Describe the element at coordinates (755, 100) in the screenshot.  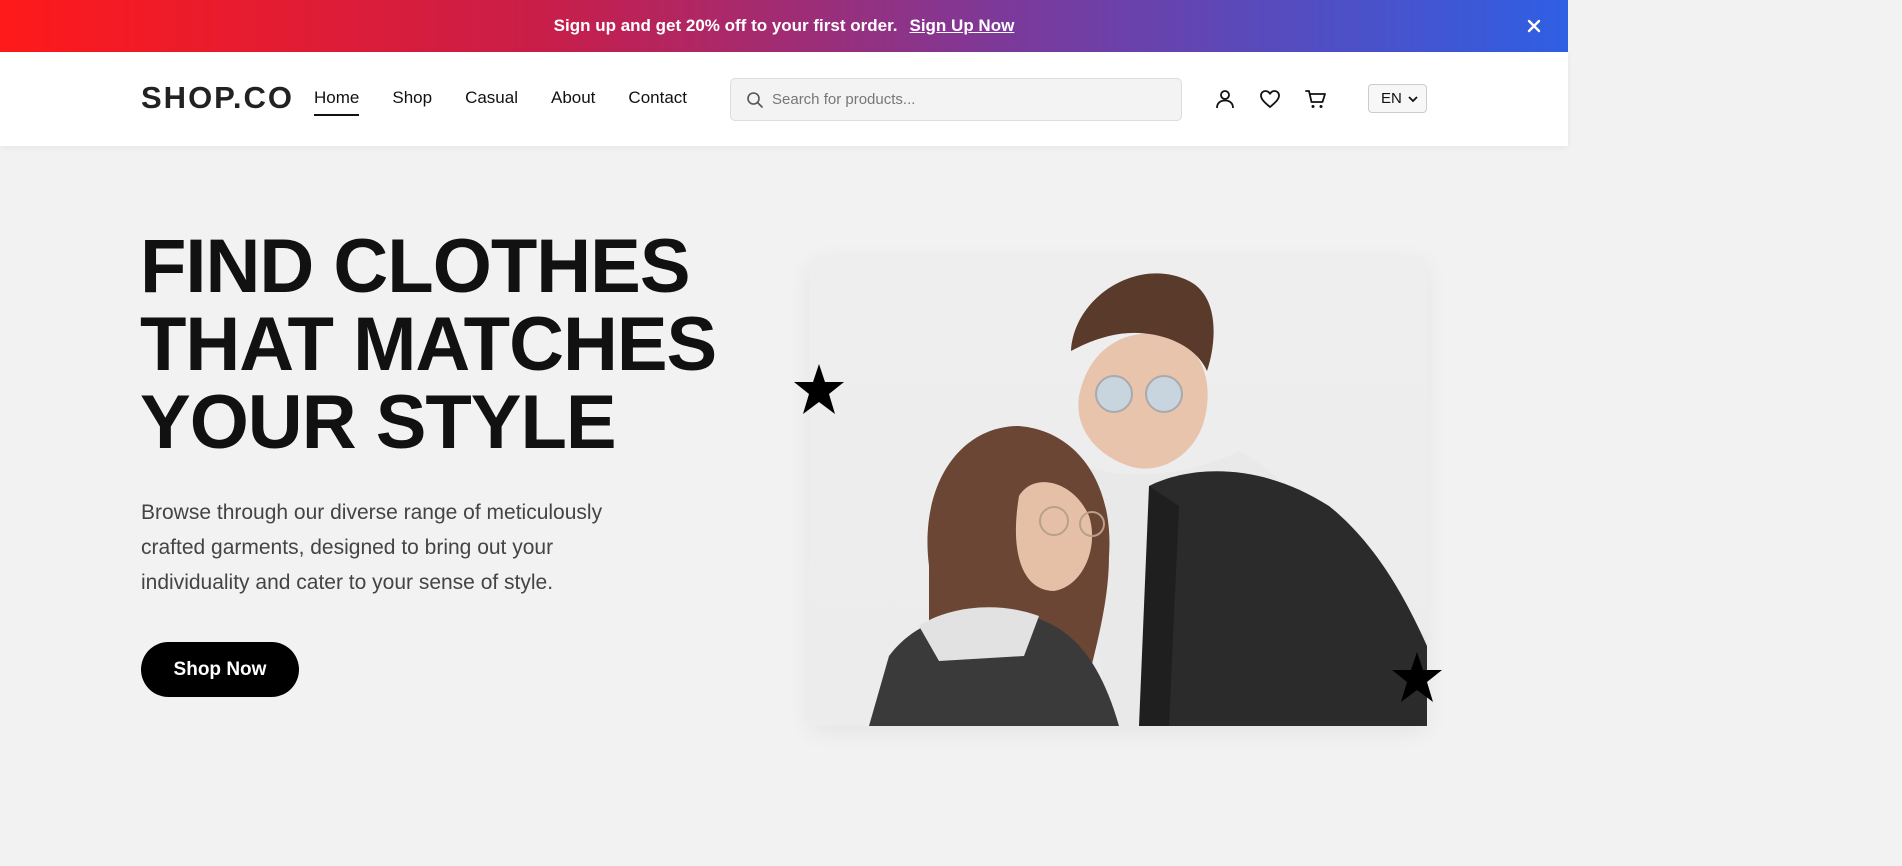
I see `search-icon` at that location.